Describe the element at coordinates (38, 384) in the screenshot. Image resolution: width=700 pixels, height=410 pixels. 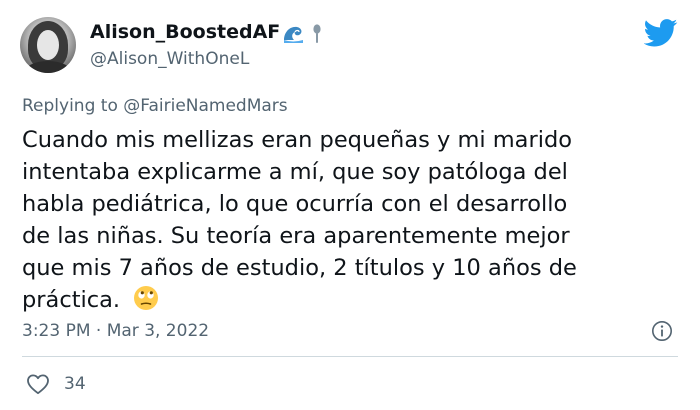
I see `heart-icon` at that location.